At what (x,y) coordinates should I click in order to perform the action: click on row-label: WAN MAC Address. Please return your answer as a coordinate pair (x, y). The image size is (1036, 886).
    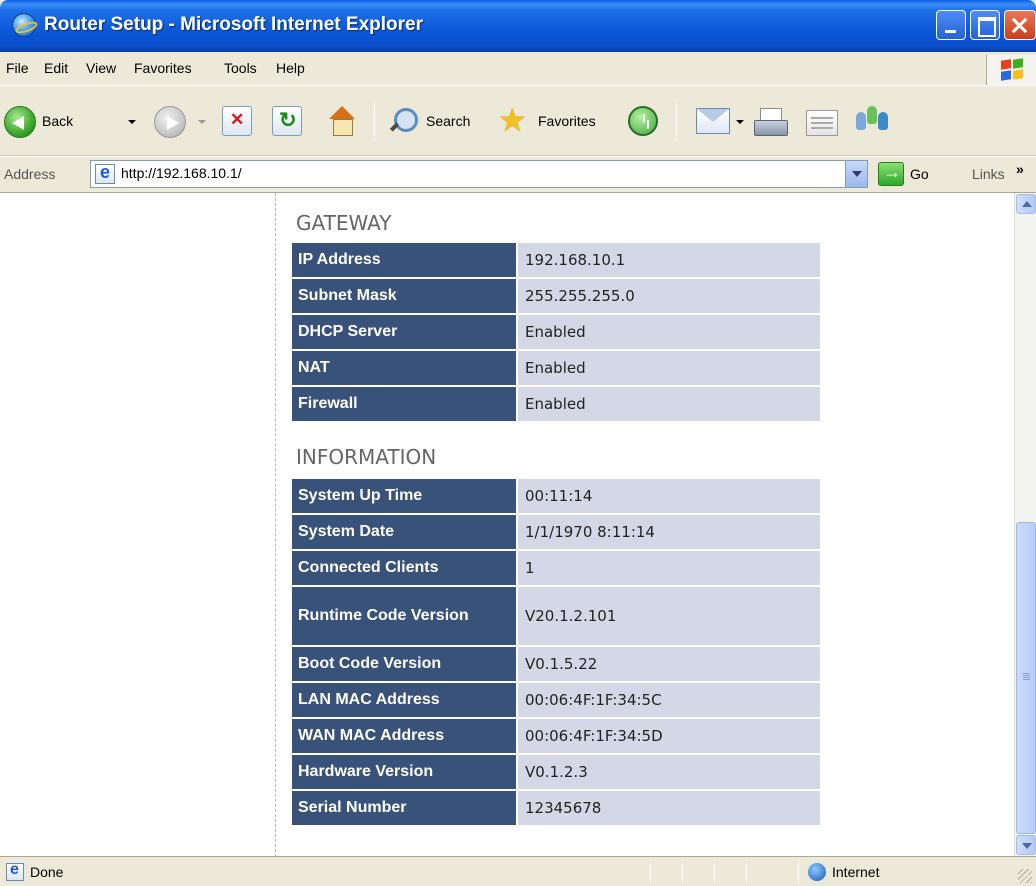
    Looking at the image, I should click on (405, 737).